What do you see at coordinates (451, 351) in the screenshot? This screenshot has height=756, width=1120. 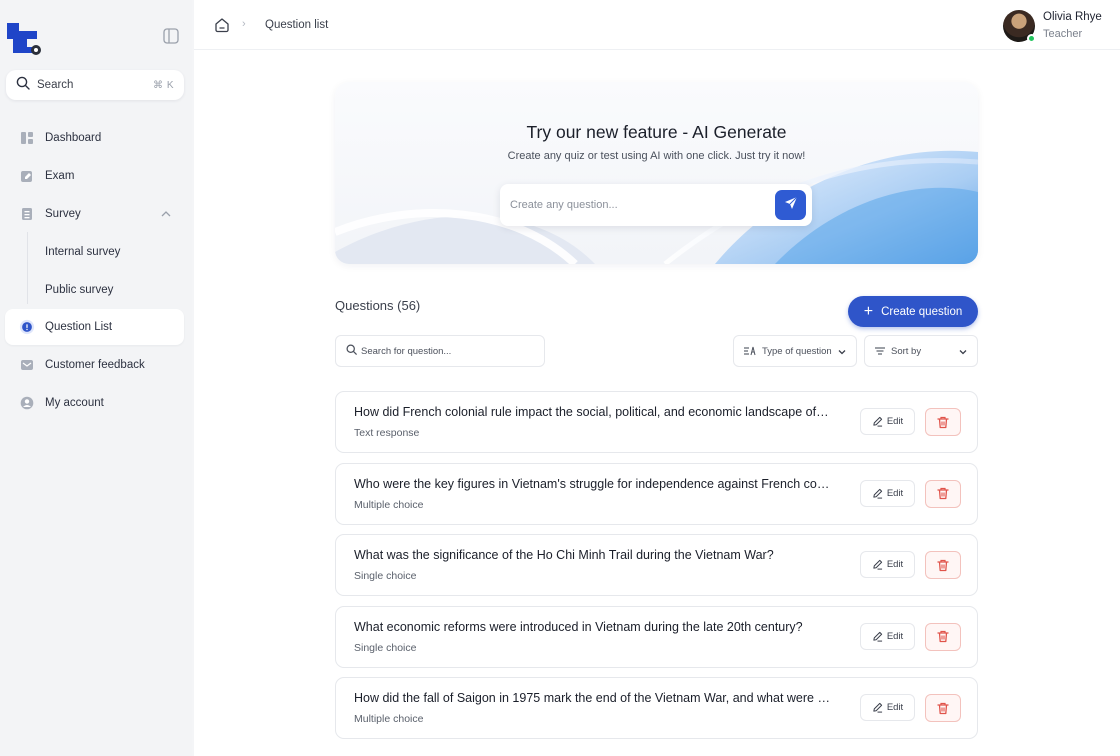 I see `question-search-input` at bounding box center [451, 351].